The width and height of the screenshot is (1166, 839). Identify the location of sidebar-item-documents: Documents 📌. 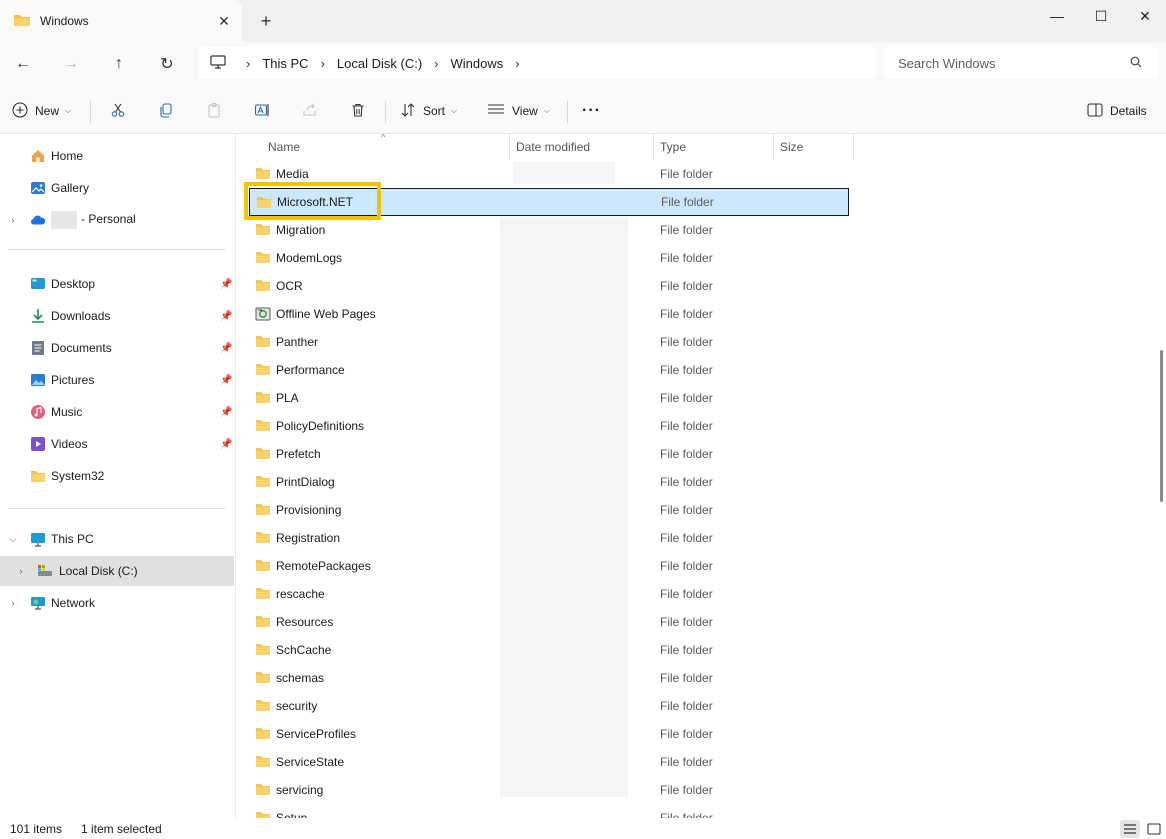
(117, 348).